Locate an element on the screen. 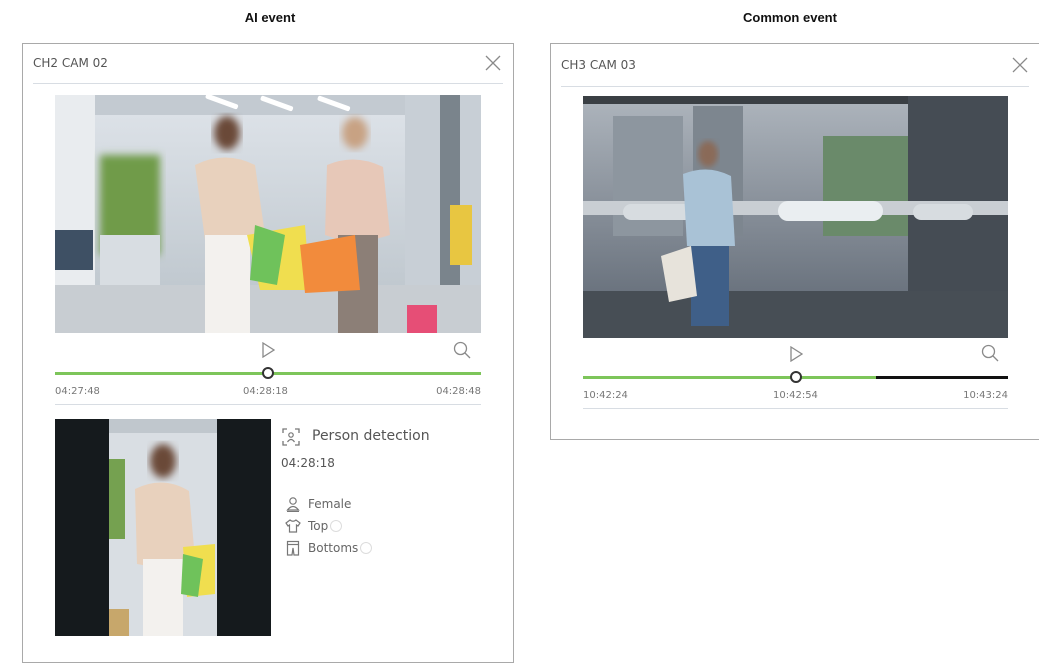 This screenshot has height=663, width=1039. timeline-labels: 10:42:24 10:42:54 10:43:24 is located at coordinates (795, 397).